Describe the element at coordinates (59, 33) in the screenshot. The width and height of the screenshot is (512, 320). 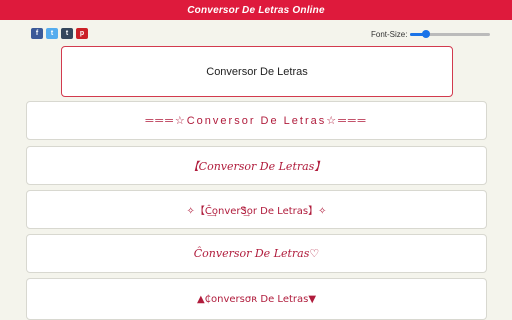
I see `share-buttons: f t t p` at that location.